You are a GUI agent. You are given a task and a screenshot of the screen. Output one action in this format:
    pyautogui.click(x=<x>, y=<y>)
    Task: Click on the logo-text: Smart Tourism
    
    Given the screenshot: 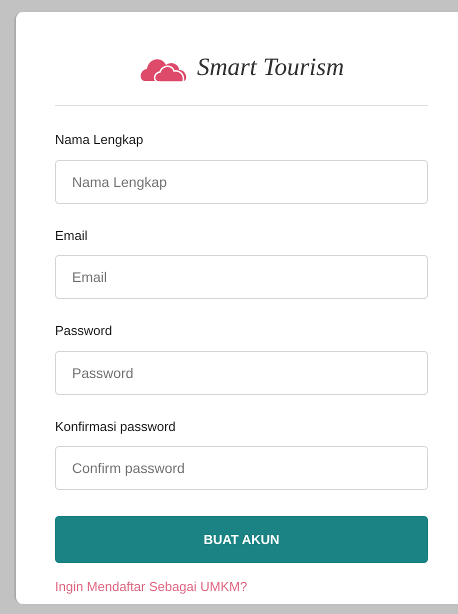 What is the action you would take?
    pyautogui.click(x=270, y=68)
    